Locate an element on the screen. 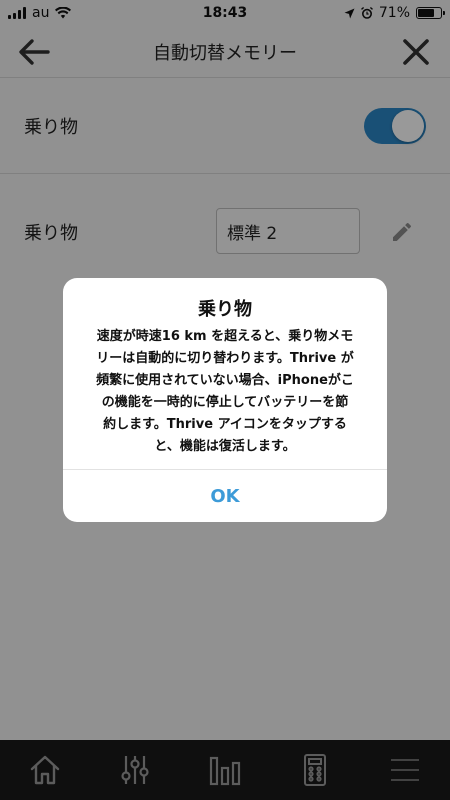  dialog-message-line: の機能を一時的に停止してバッテリーを節 is located at coordinates (225, 402).